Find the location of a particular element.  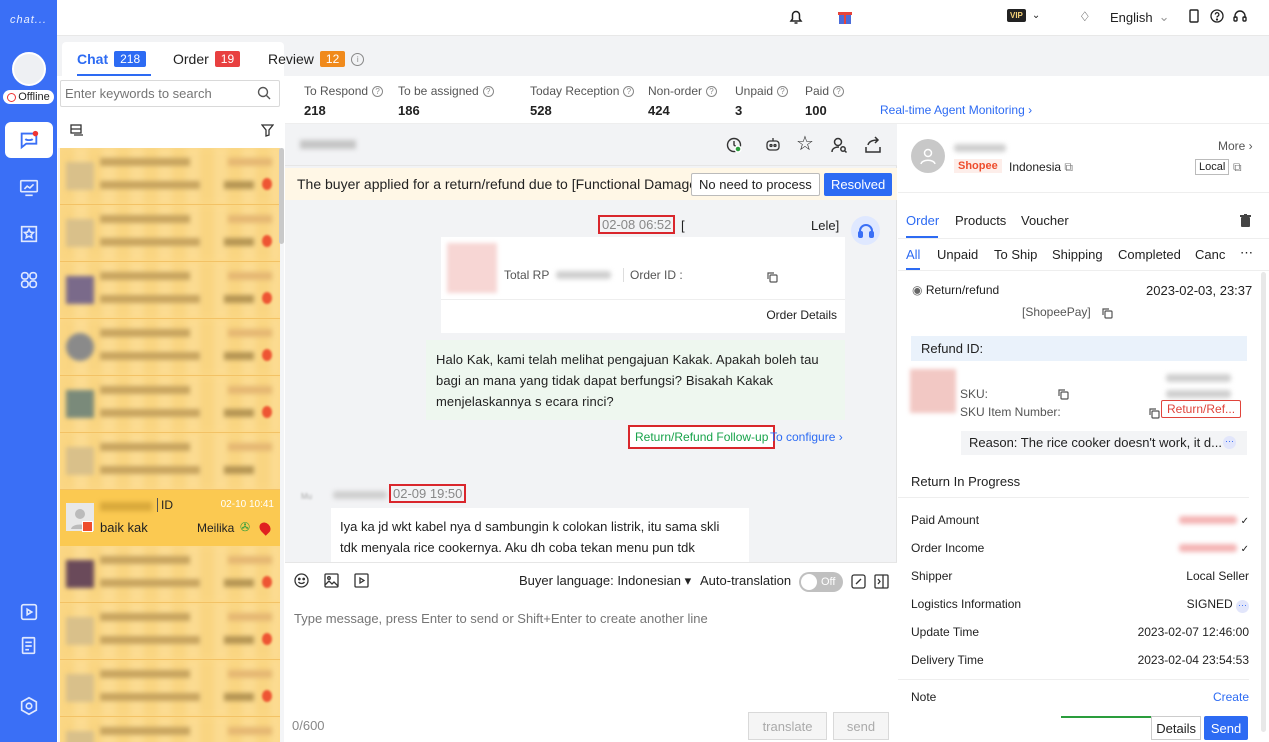

send-order-button: Send is located at coordinates (1226, 728).